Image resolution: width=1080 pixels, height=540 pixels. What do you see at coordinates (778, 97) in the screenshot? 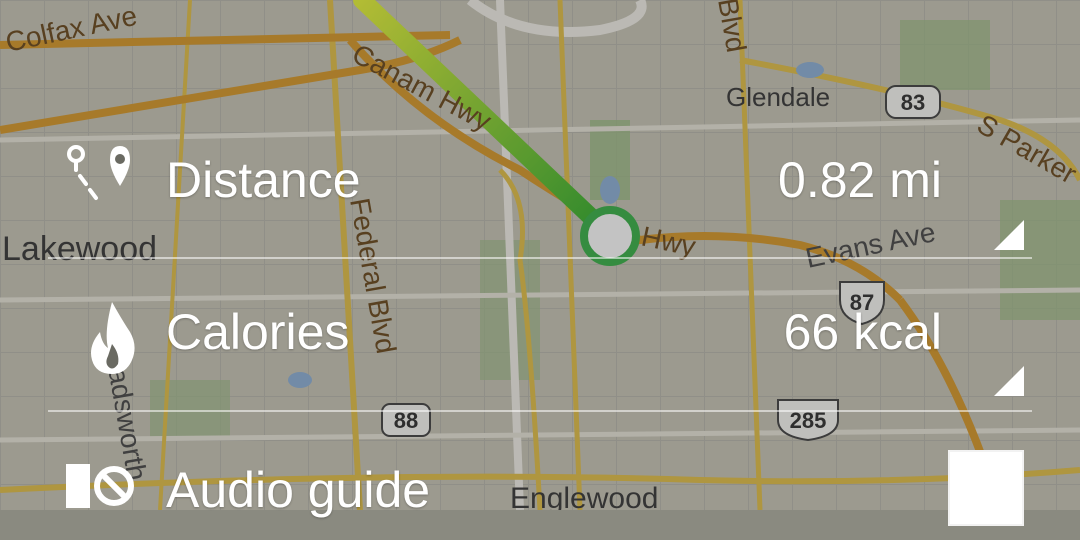
I see `map-city-glendale: Glendale` at bounding box center [778, 97].